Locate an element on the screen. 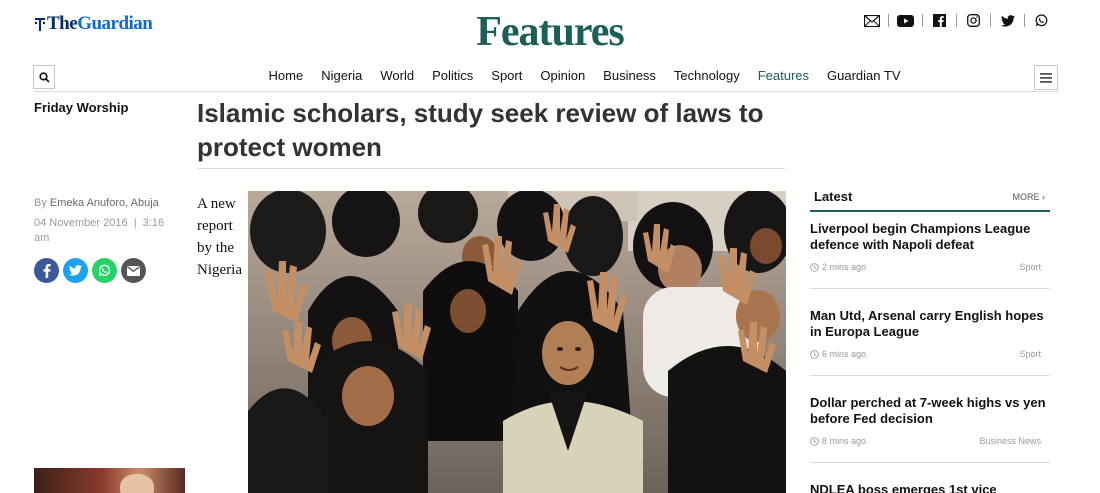 This screenshot has height=493, width=1100. latest-story: NDLEA boss emerges 1st vice chairman is located at coordinates (930, 487).